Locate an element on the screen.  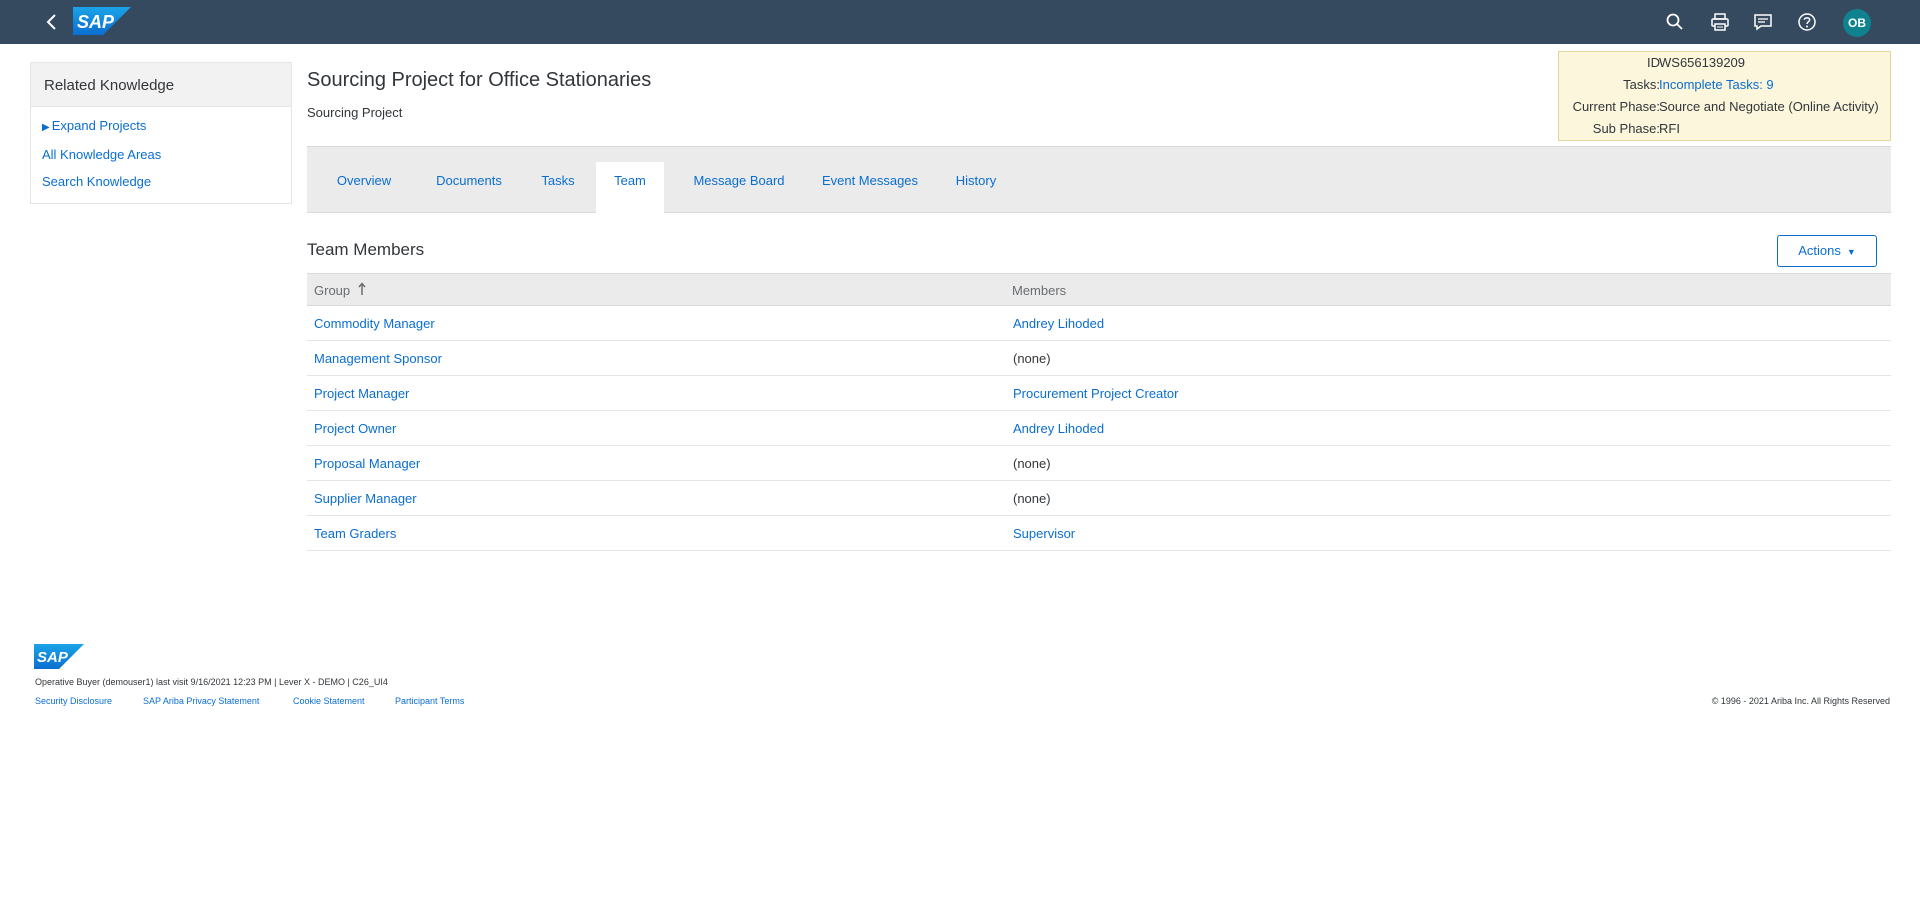
footer-link-security: Security Disclosure is located at coordinates (73, 701).